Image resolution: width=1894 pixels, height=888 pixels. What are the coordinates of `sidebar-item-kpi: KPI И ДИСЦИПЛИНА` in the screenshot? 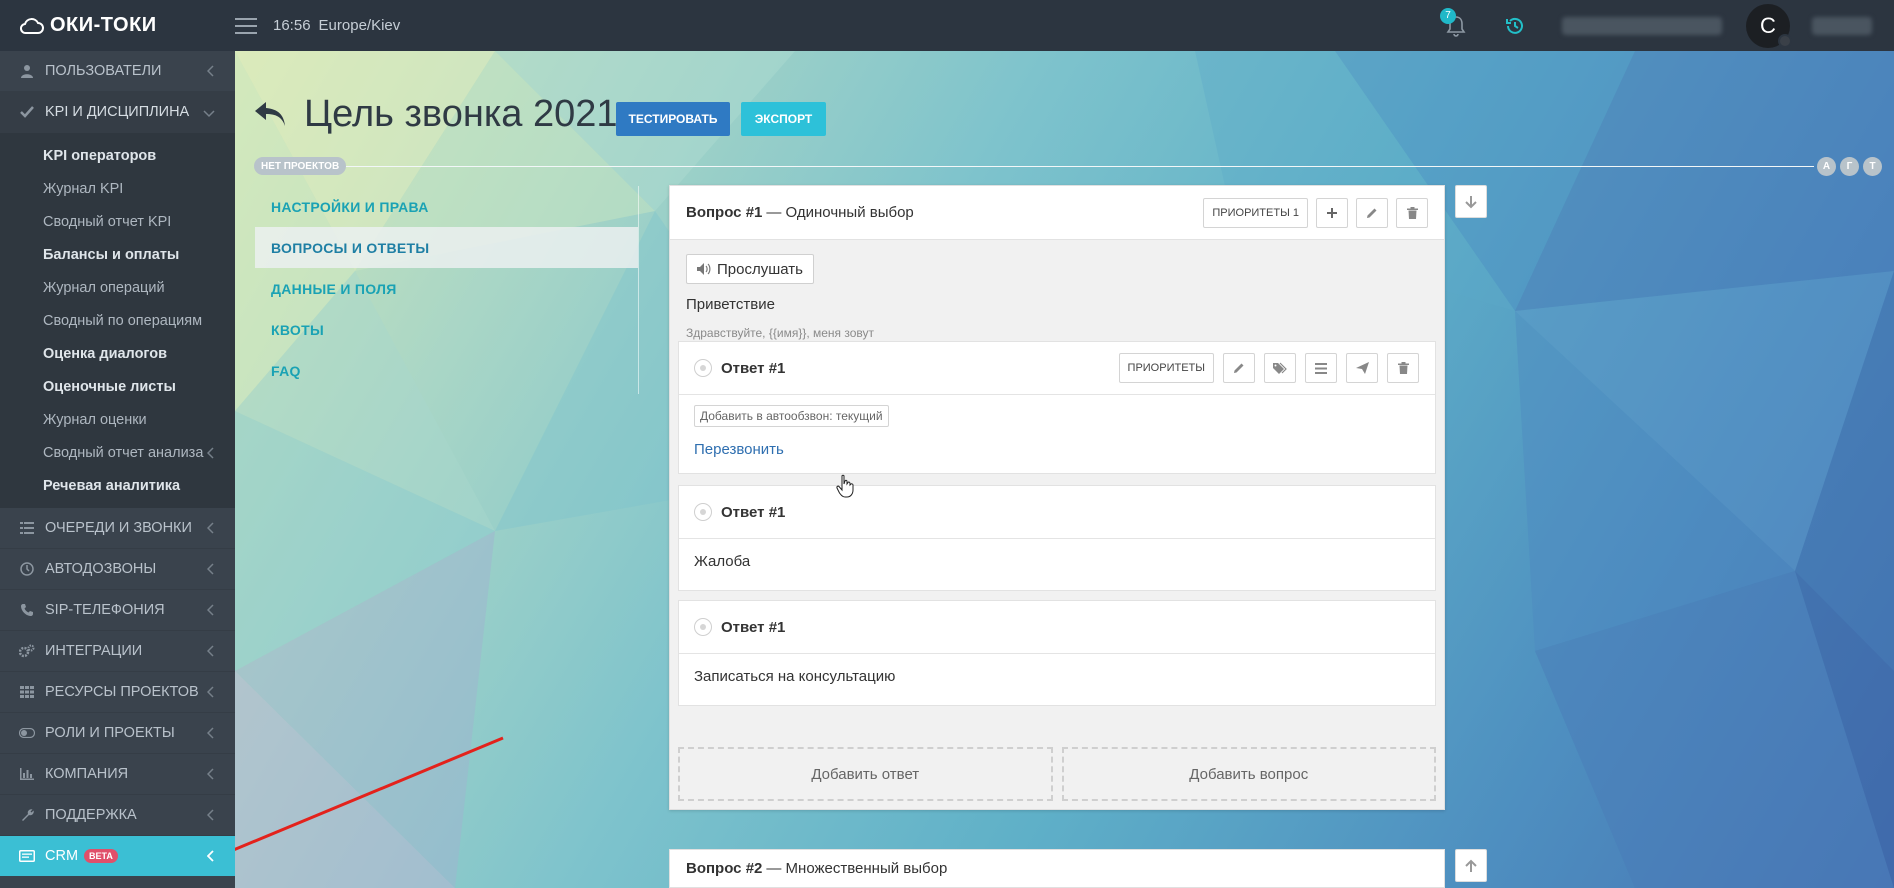 It's located at (117, 112).